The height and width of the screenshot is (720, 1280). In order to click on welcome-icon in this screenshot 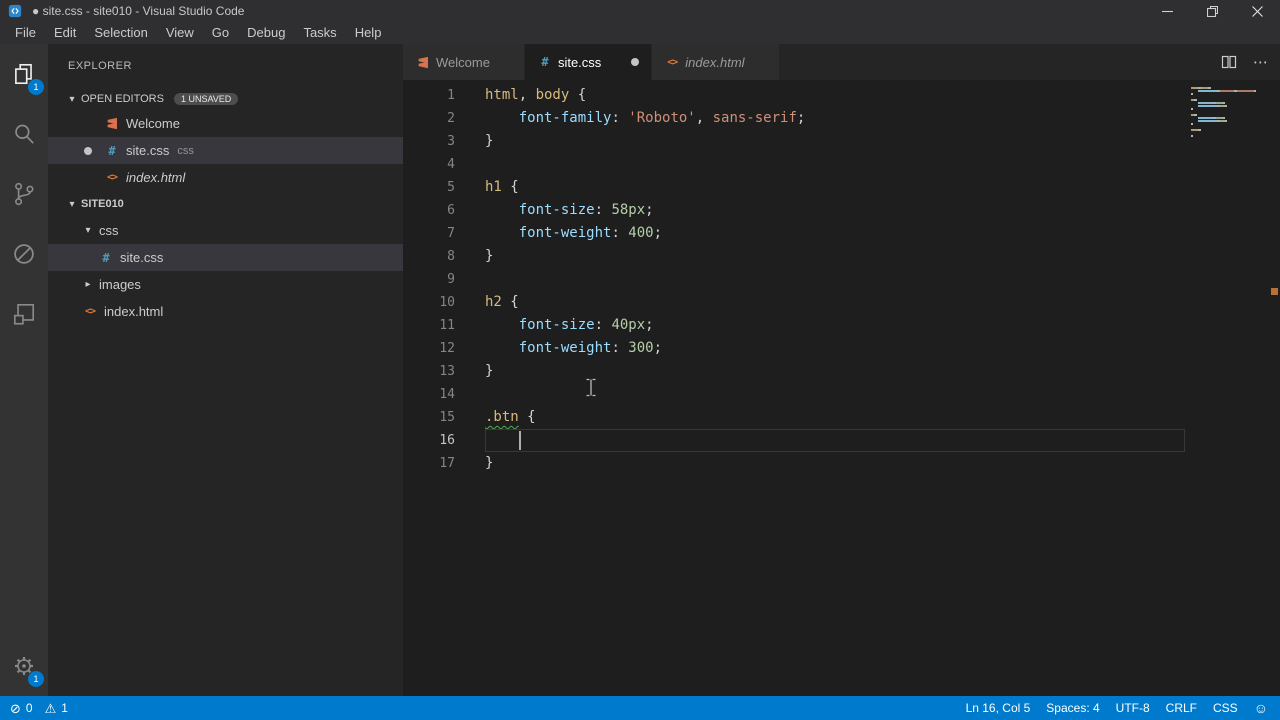, I will do `click(423, 62)`.